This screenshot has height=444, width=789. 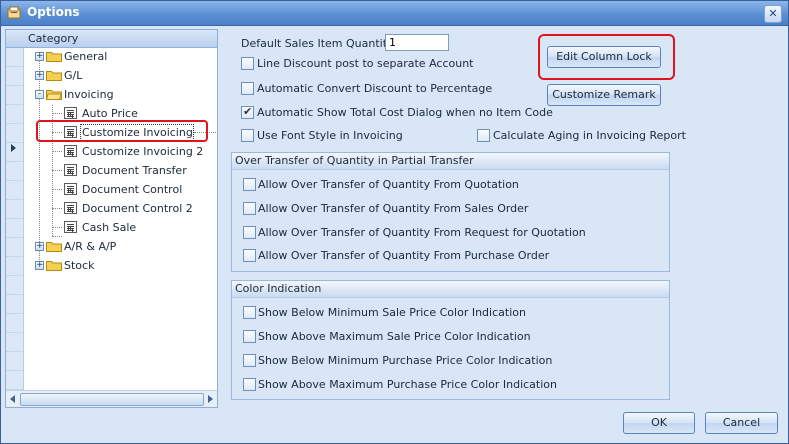 I want to click on tree-item-document-control: Document Control, so click(x=120, y=189).